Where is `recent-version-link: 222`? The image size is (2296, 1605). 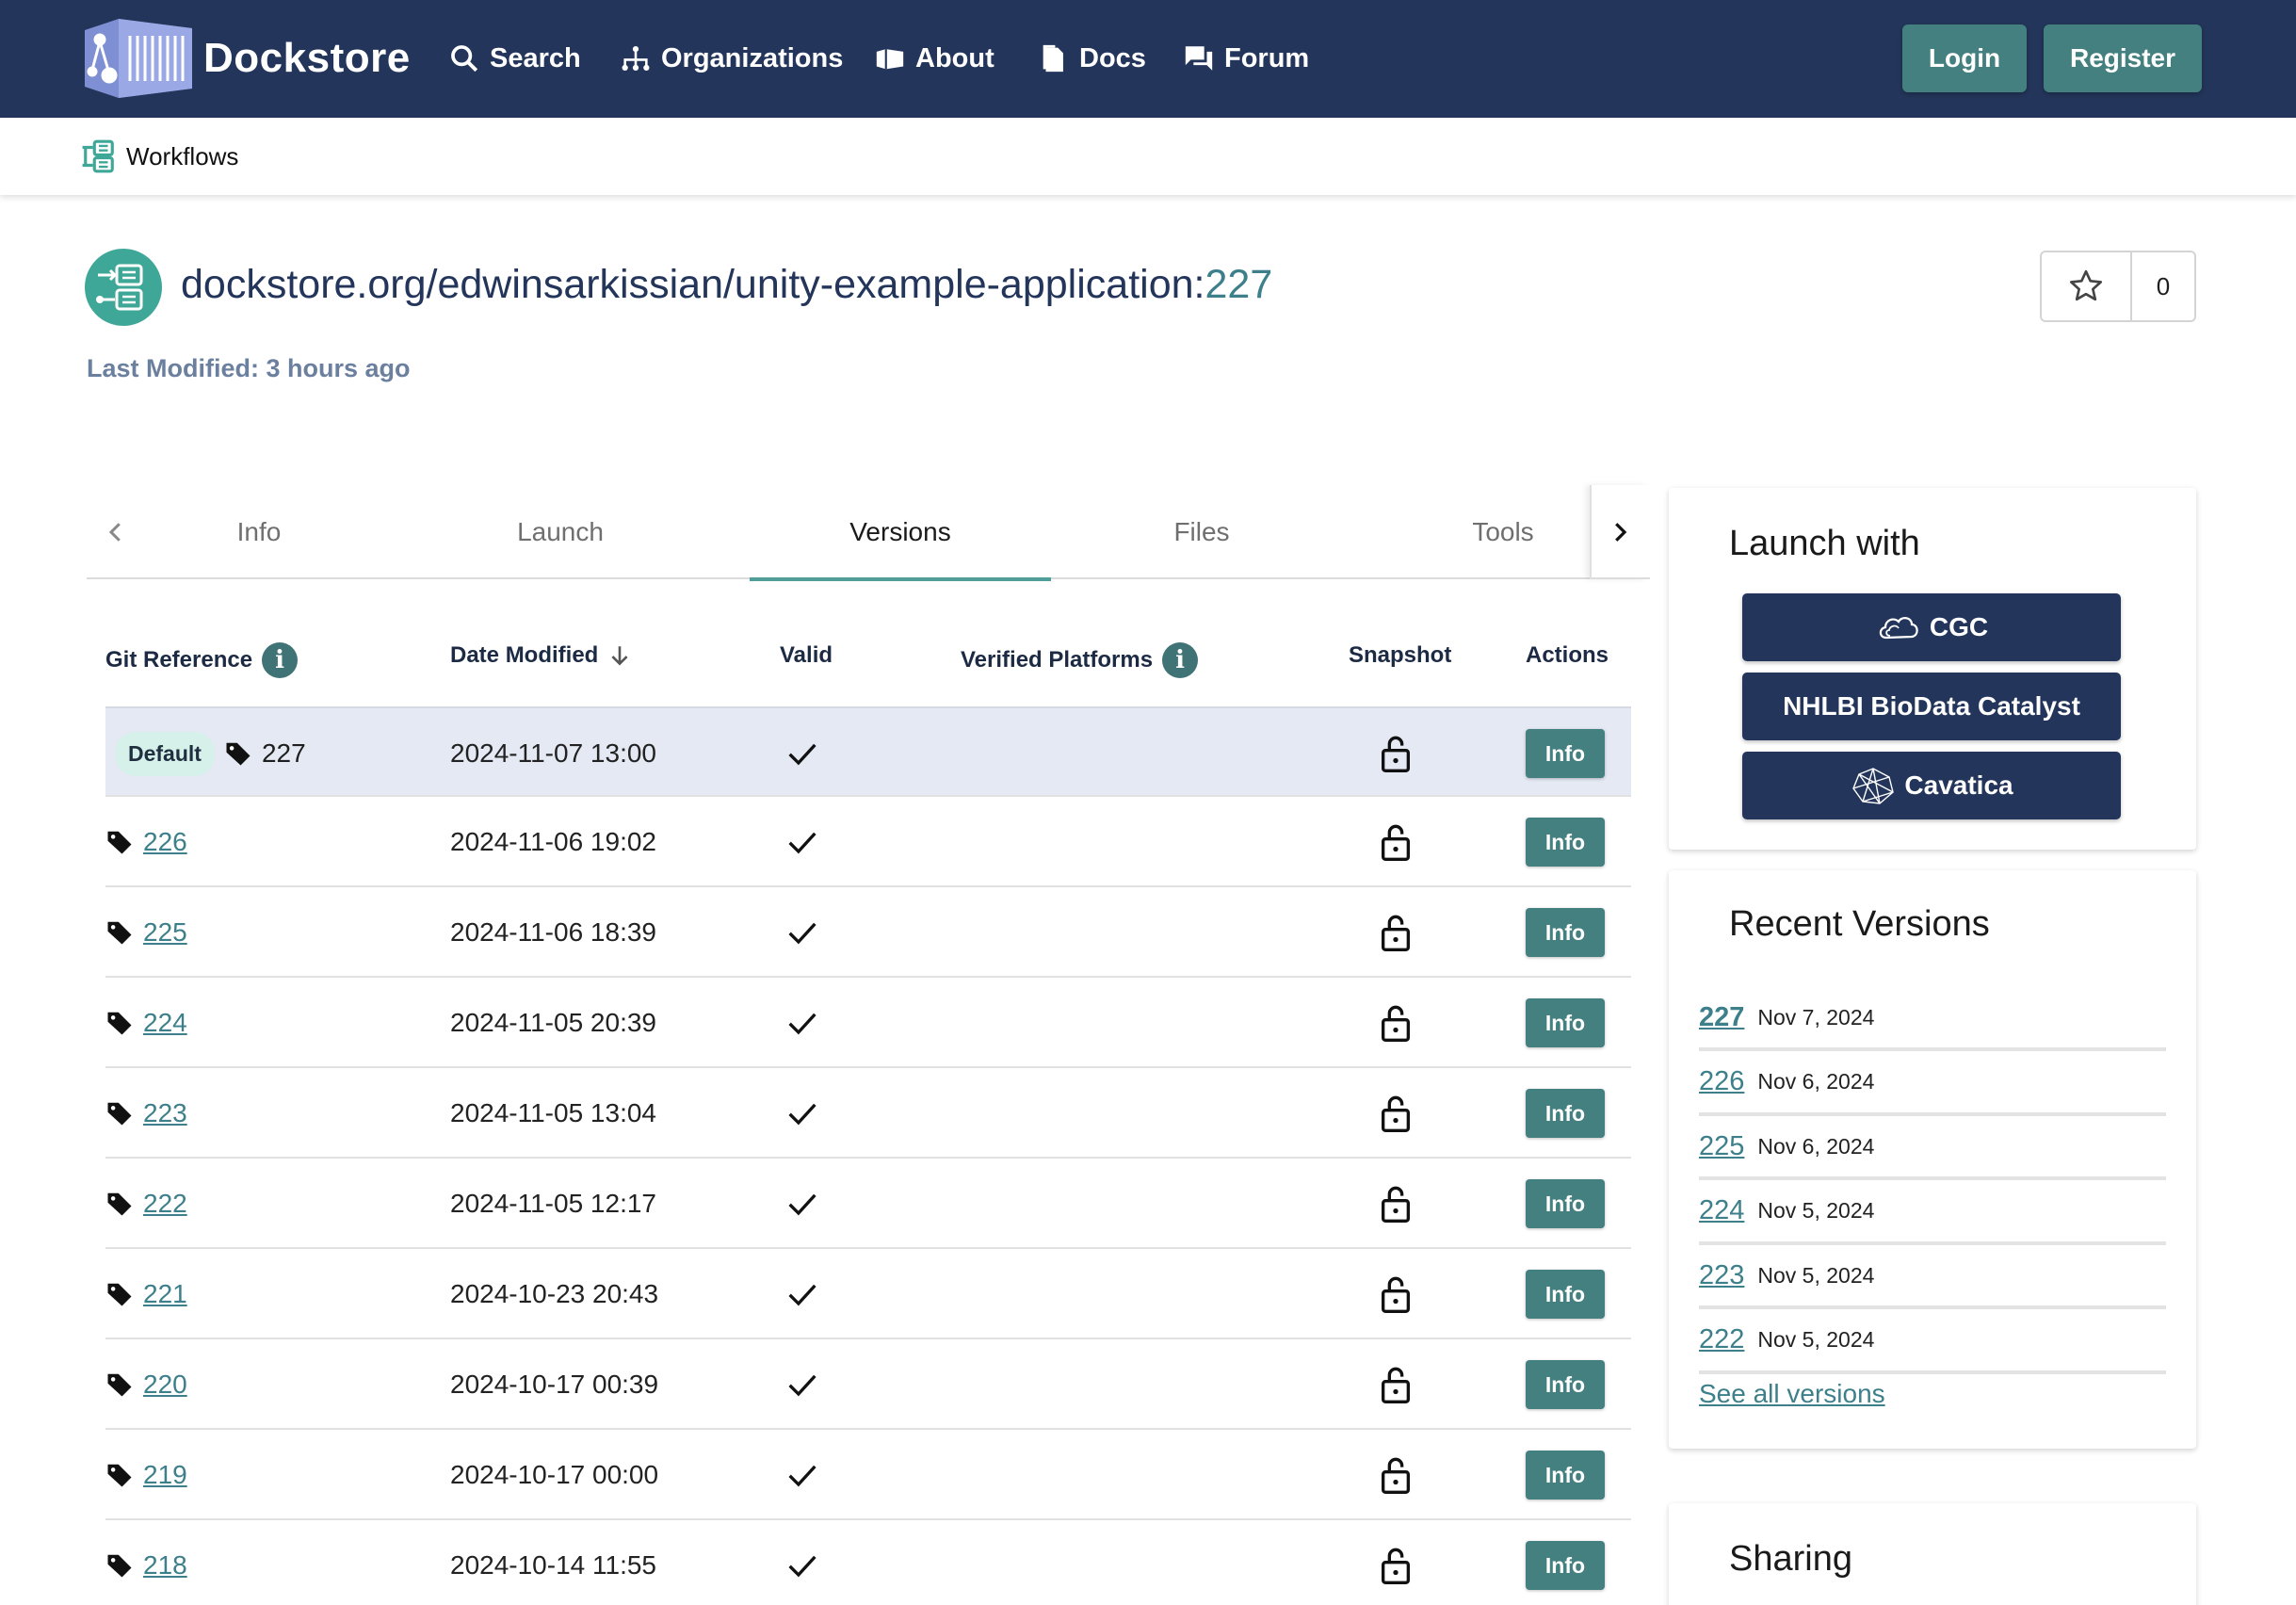
recent-version-link: 222 is located at coordinates (1721, 1340).